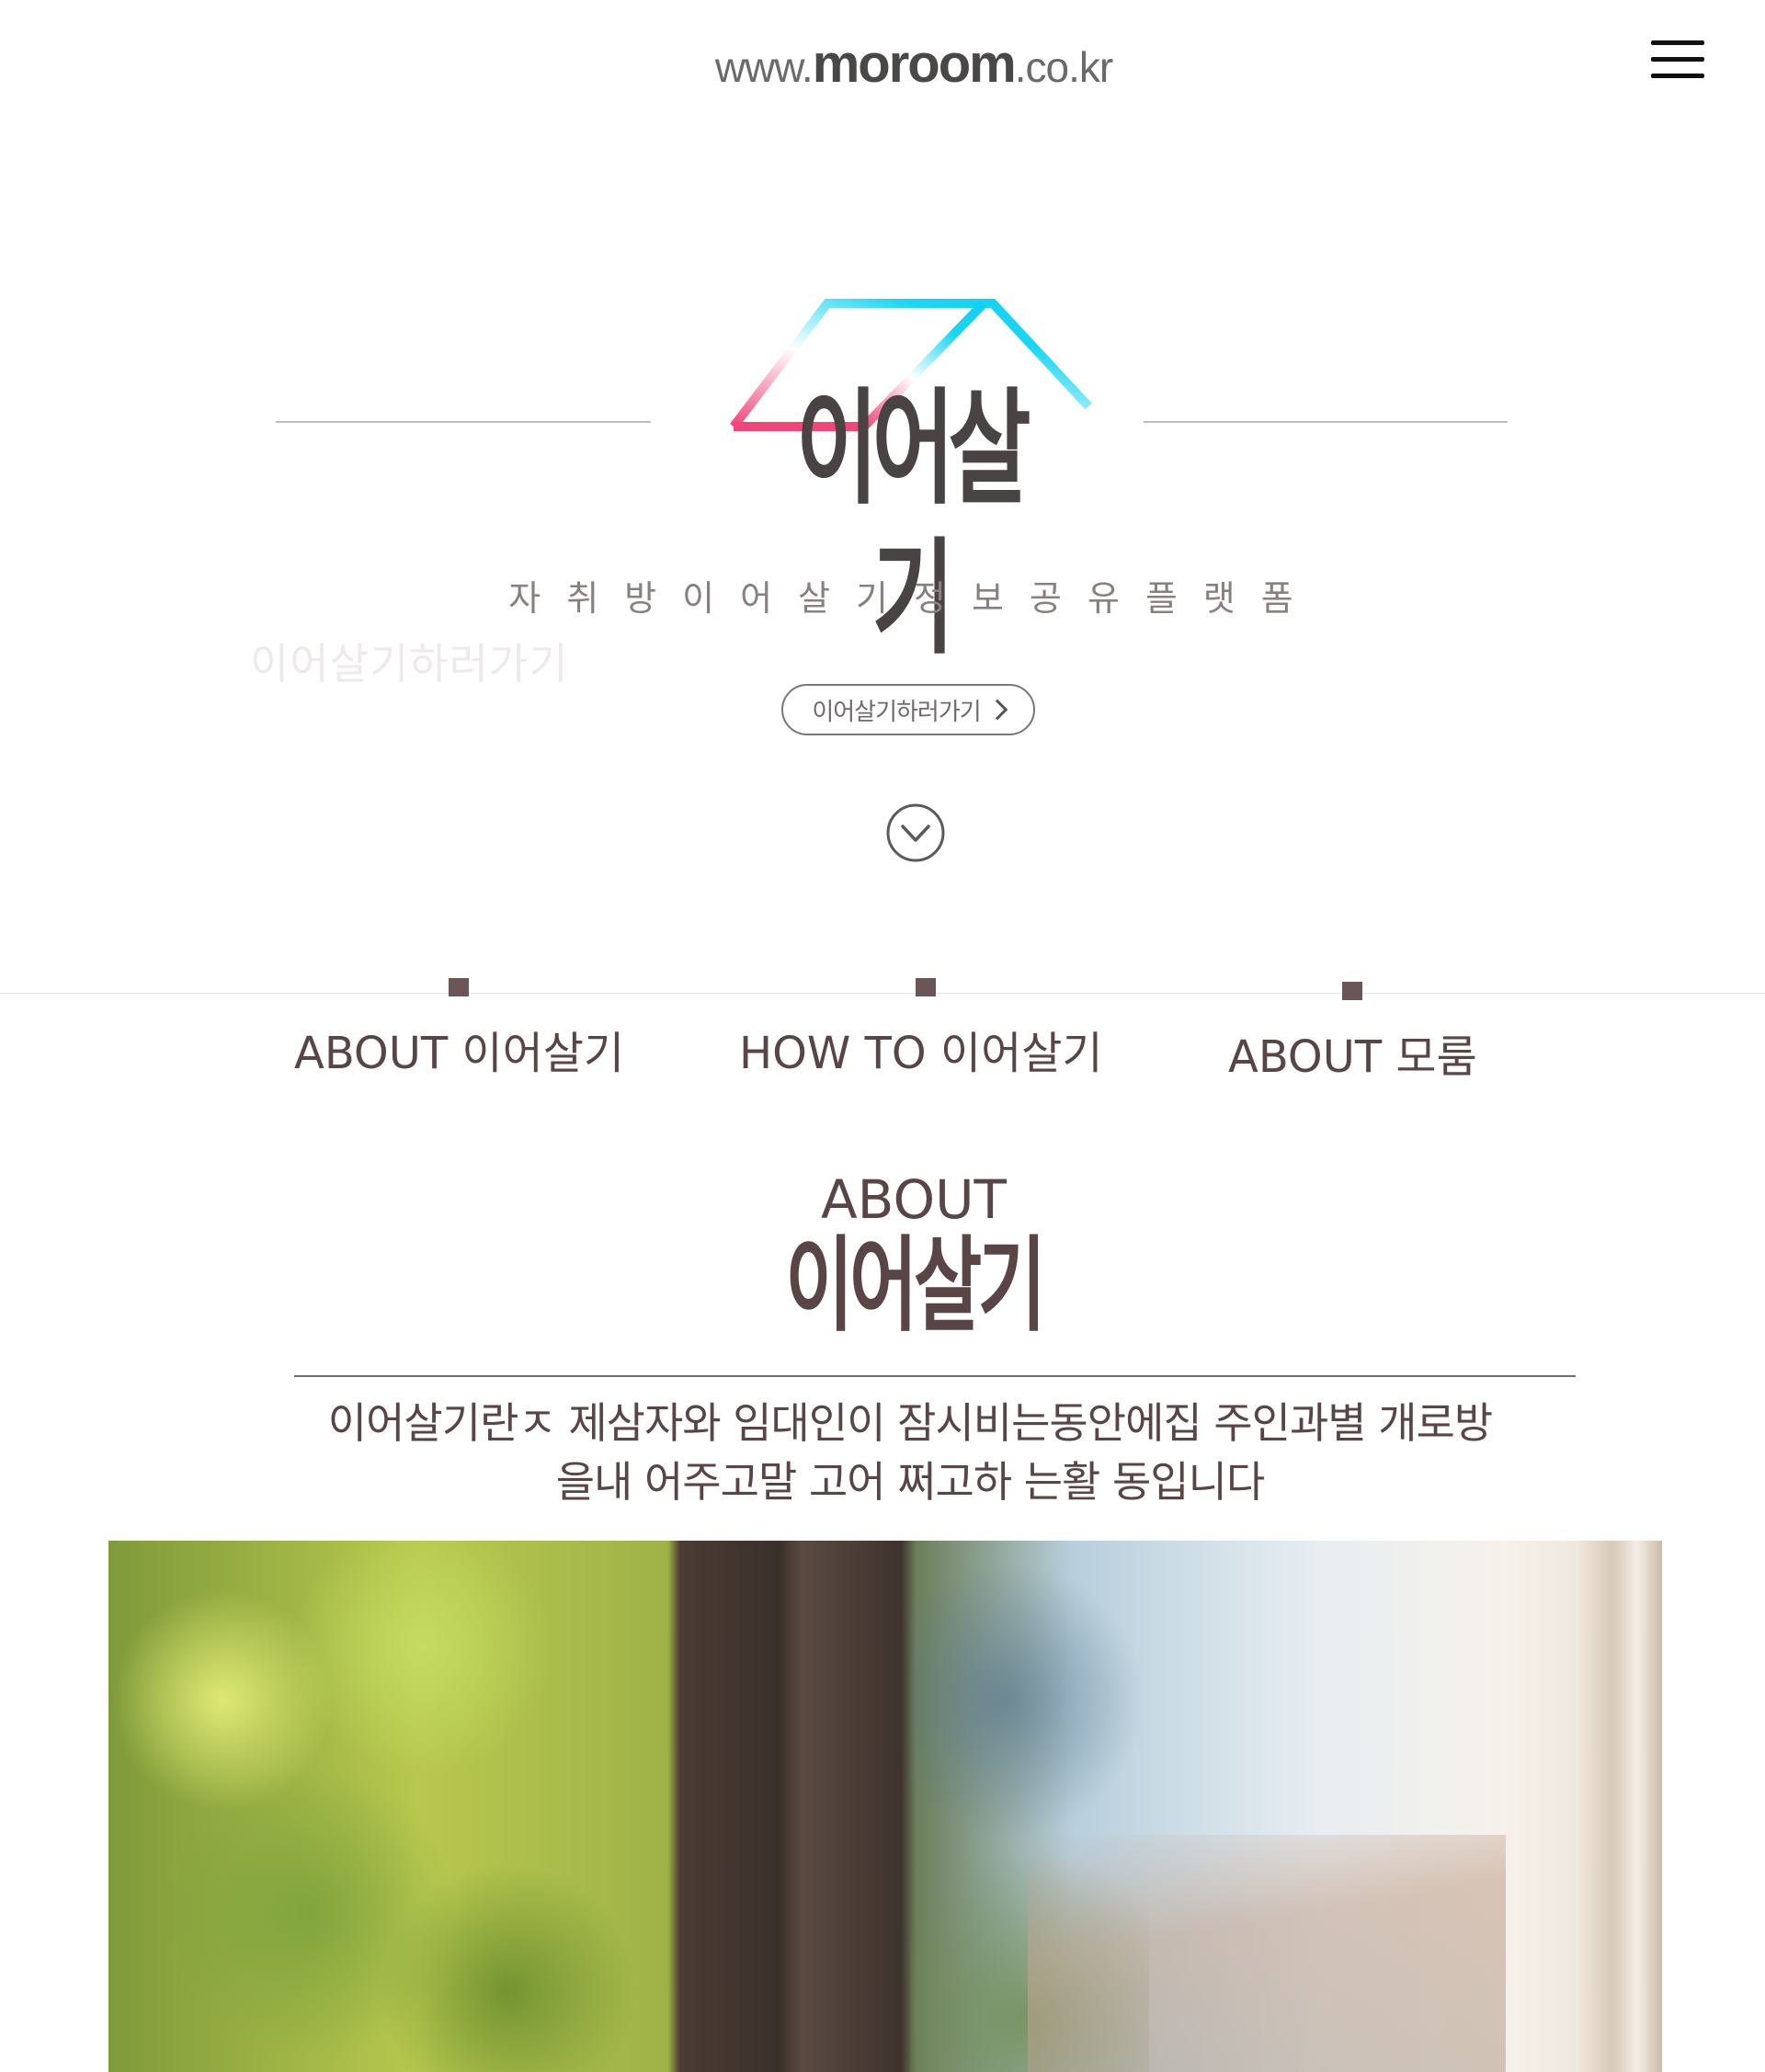  Describe the element at coordinates (1353, 1052) in the screenshot. I see `tab-about-moroom: ABOUT 모룸` at that location.